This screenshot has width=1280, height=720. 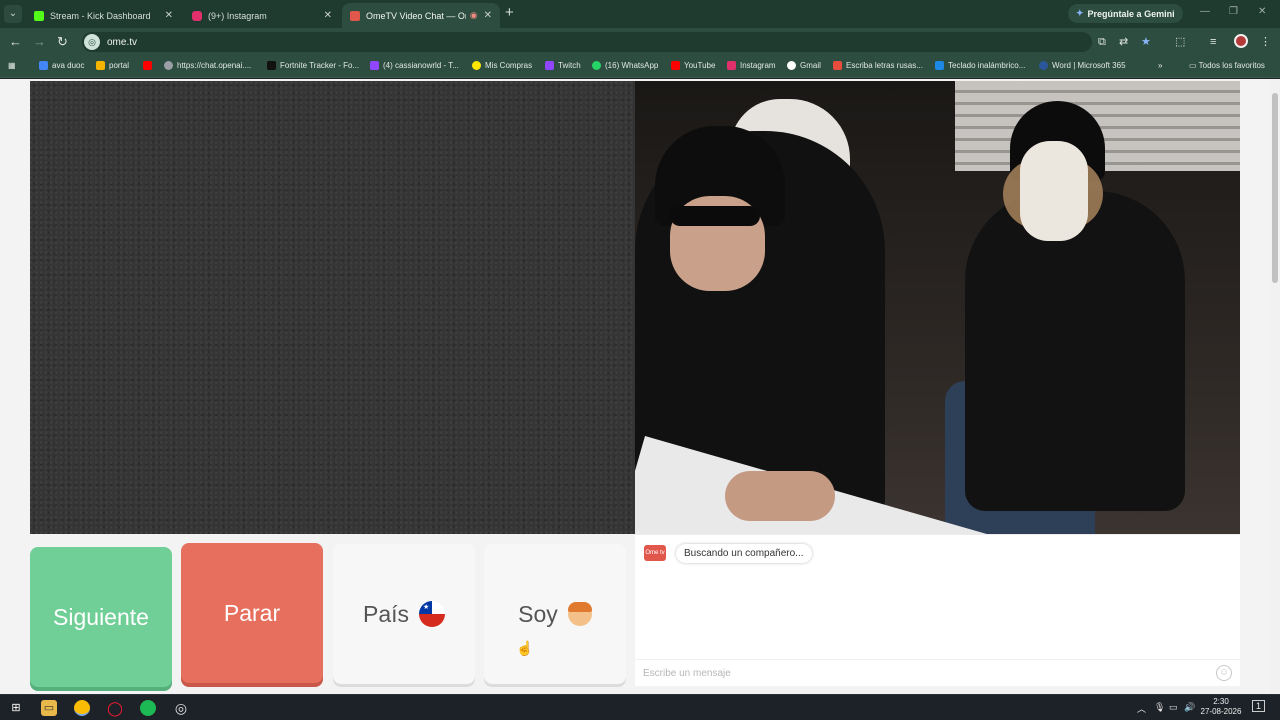 I want to click on bookmark-item: Word | Microsoft 365, so click(x=1082, y=65).